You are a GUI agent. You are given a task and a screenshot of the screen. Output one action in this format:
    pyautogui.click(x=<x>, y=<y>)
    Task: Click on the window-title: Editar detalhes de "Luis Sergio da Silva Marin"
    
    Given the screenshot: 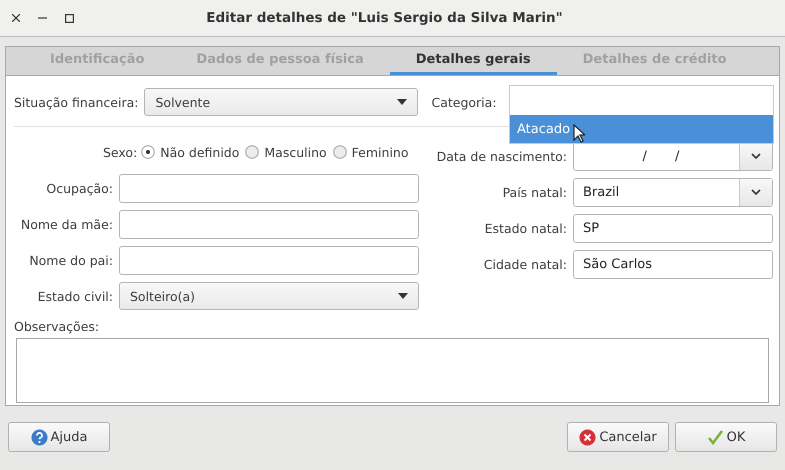 What is the action you would take?
    pyautogui.click(x=384, y=18)
    